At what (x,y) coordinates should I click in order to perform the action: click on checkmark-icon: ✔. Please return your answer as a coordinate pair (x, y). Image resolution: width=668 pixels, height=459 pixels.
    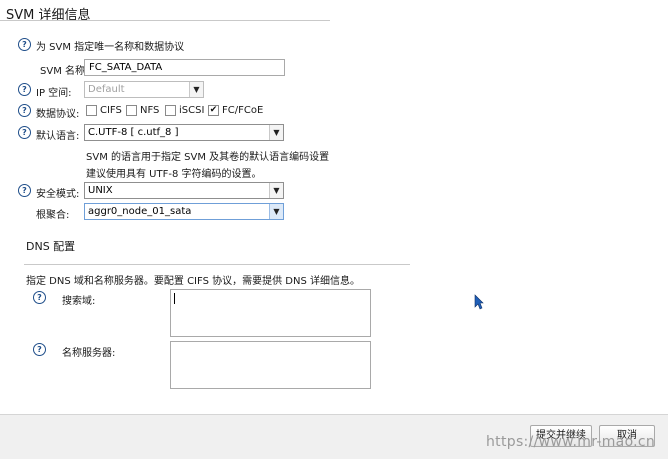
    Looking at the image, I should click on (213, 110).